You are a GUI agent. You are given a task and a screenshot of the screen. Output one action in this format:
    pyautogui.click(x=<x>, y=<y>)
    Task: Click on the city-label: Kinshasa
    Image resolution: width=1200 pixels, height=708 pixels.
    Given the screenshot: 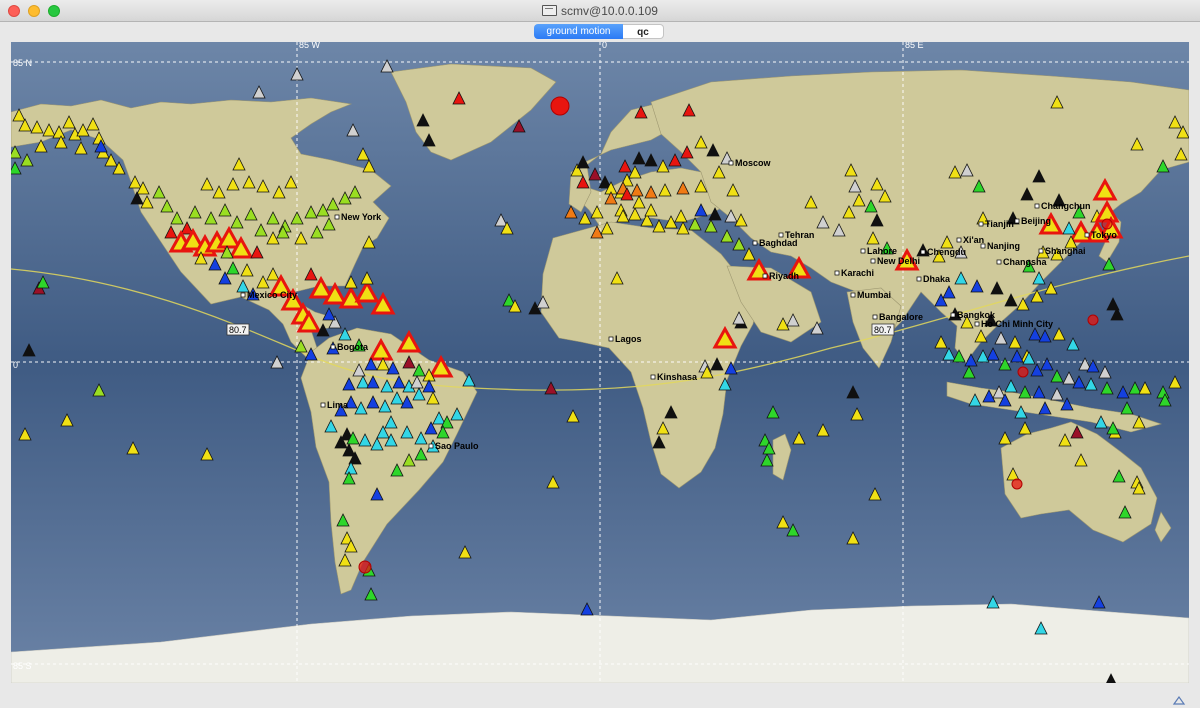 What is the action you would take?
    pyautogui.click(x=677, y=377)
    